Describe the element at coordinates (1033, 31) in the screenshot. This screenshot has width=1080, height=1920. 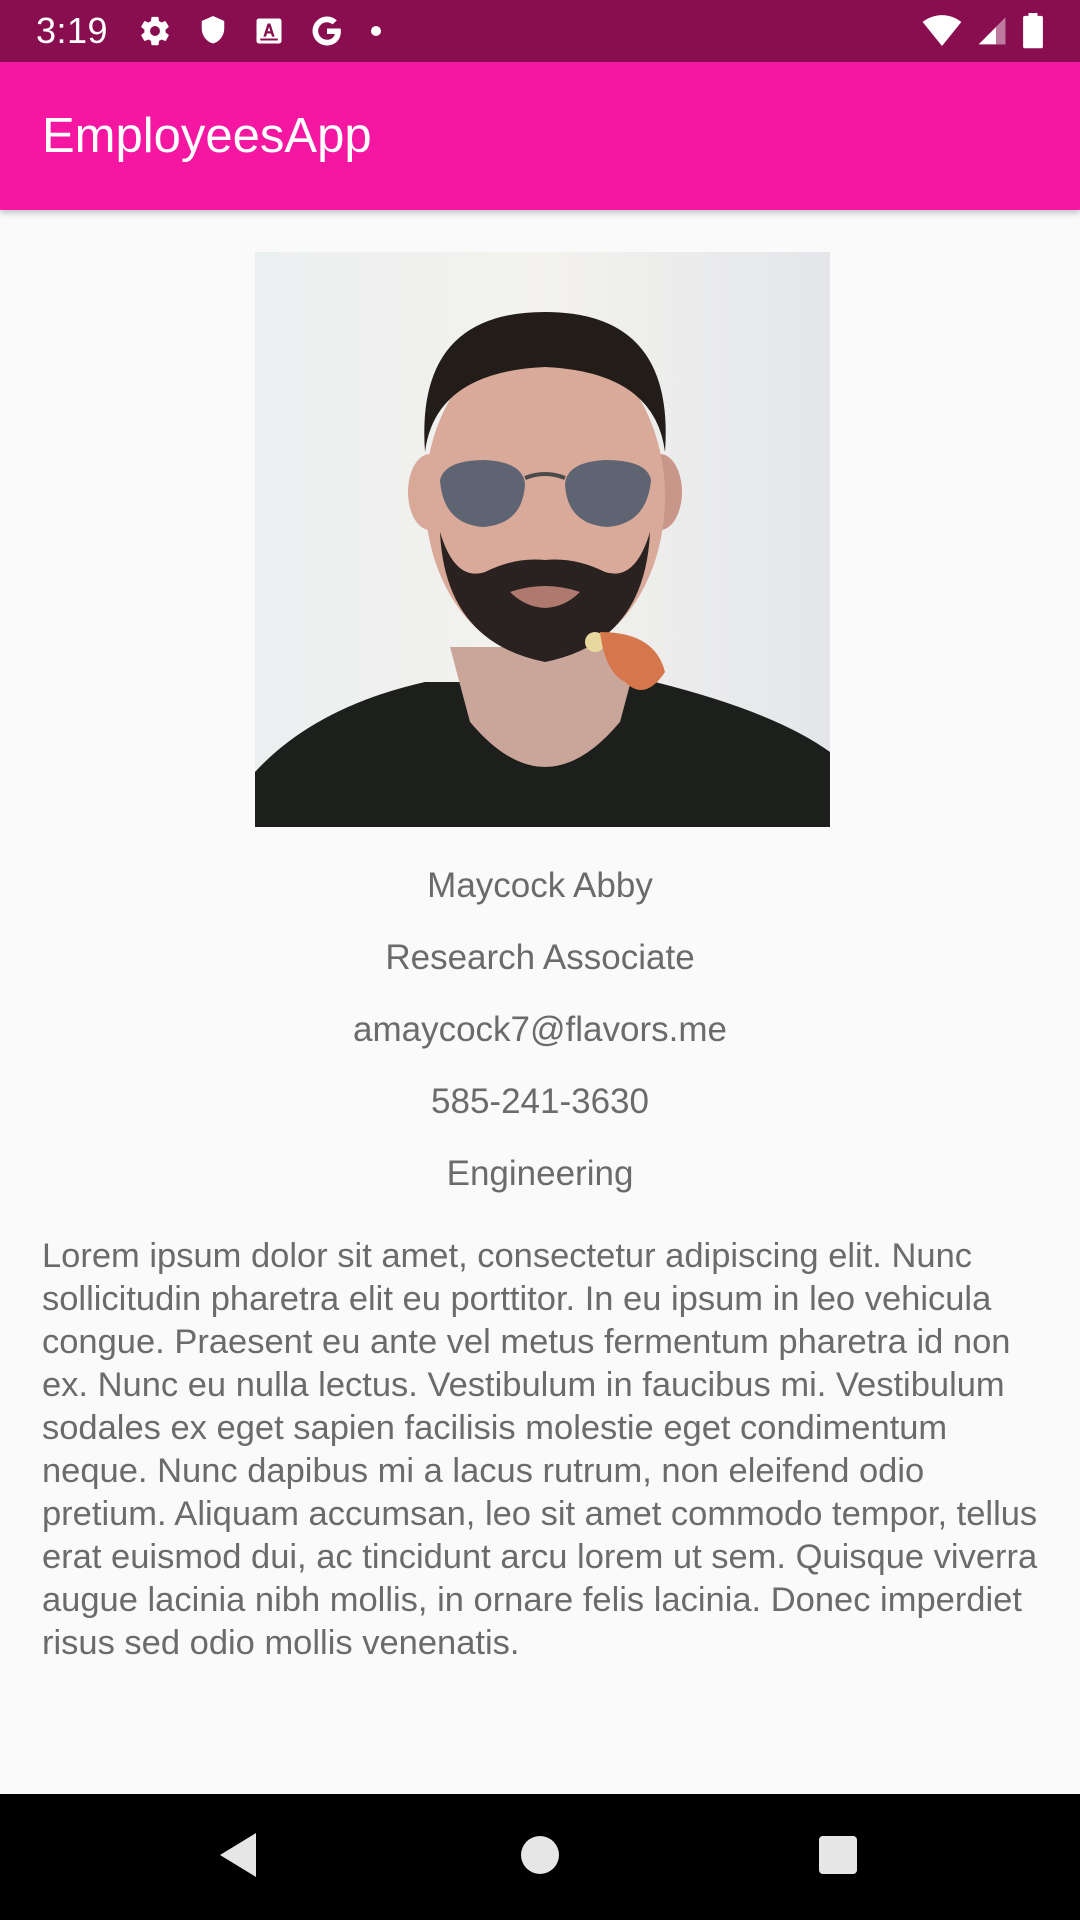
I see `battery-icon` at that location.